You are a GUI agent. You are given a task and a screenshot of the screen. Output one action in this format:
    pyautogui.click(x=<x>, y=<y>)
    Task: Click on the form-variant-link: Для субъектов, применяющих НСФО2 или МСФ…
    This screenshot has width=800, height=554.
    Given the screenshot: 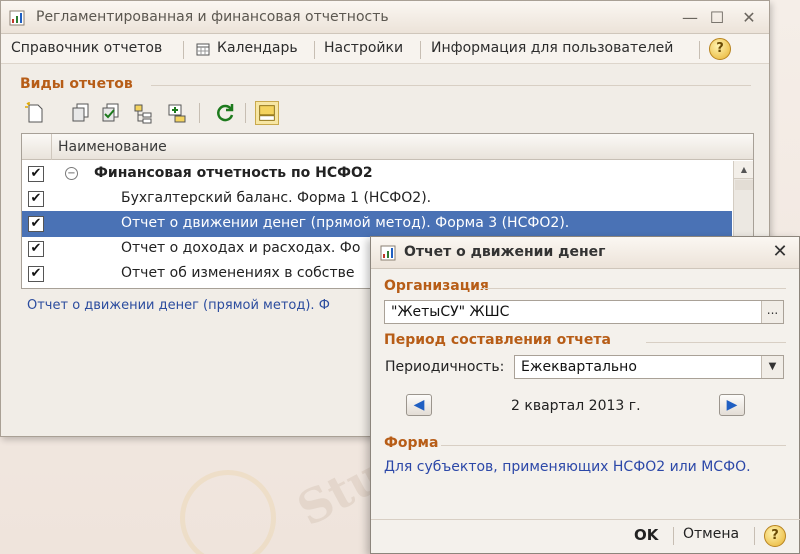 What is the action you would take?
    pyautogui.click(x=567, y=467)
    